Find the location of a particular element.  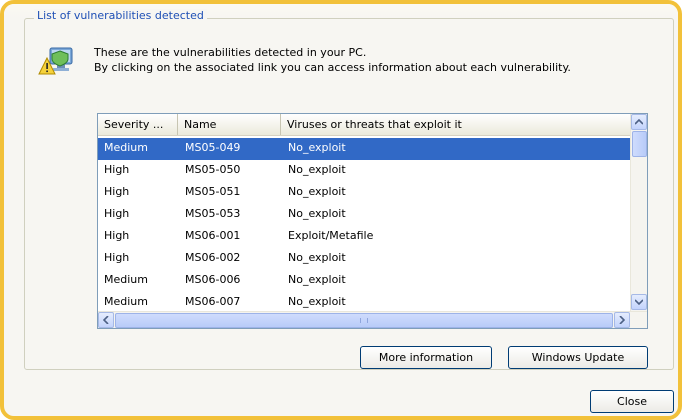

close-button: Close is located at coordinates (632, 401).